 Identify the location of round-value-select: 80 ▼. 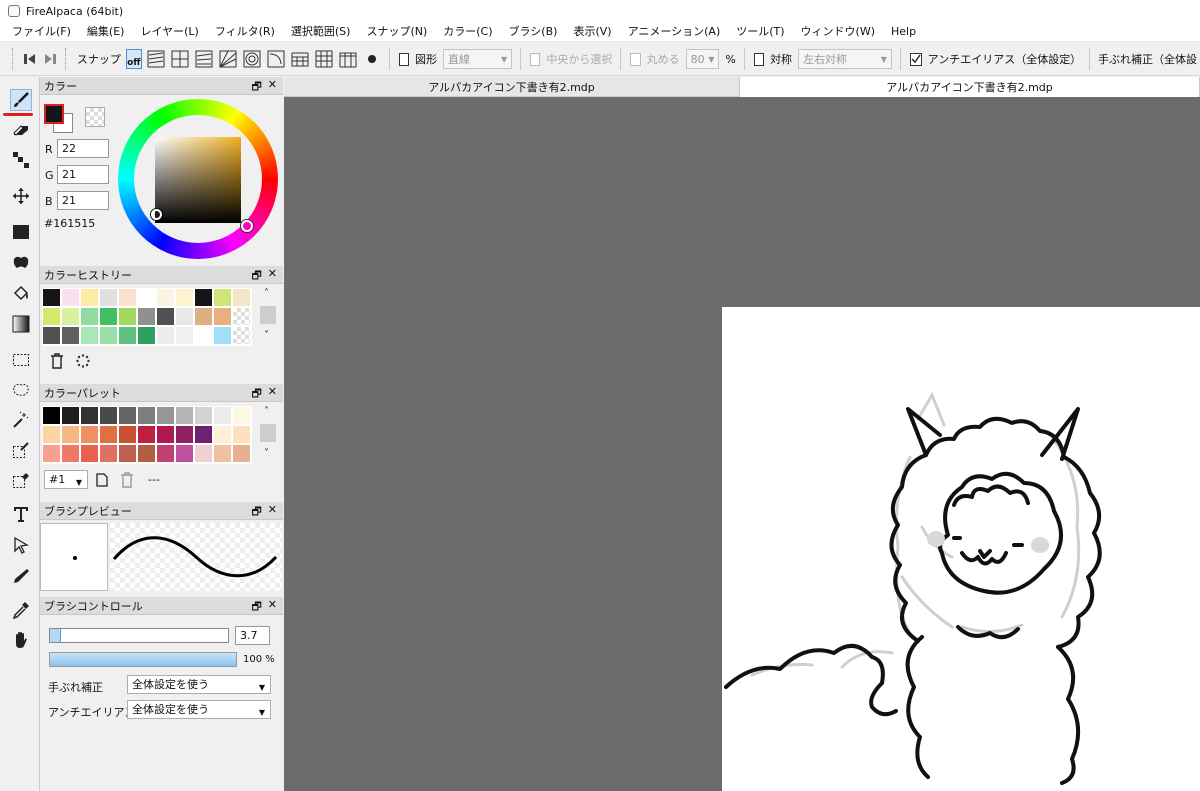
(702, 59).